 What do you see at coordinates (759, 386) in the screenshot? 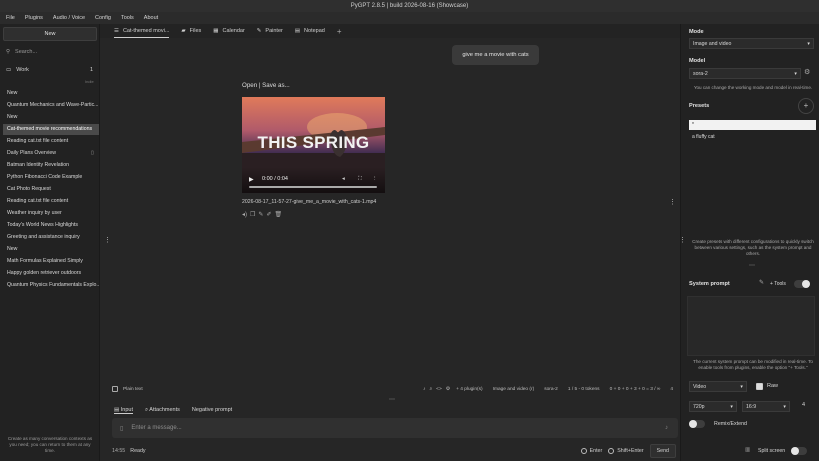
I see `raw-checkbox` at bounding box center [759, 386].